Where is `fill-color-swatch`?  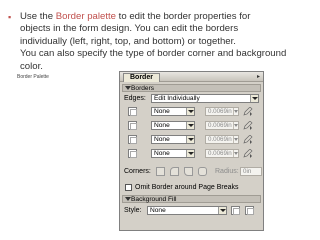 fill-color-swatch is located at coordinates (235, 210).